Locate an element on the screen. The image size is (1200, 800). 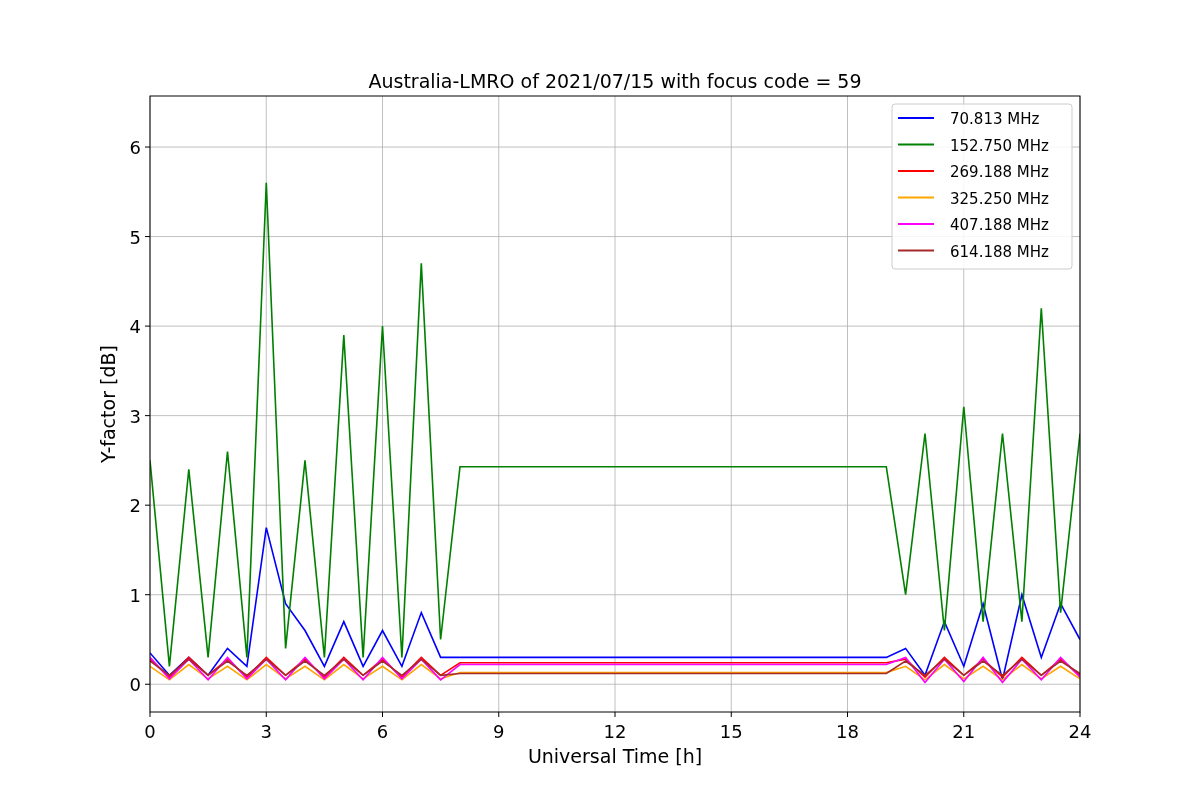
y-axis-label: Y-factor [dB] is located at coordinates (108, 404).